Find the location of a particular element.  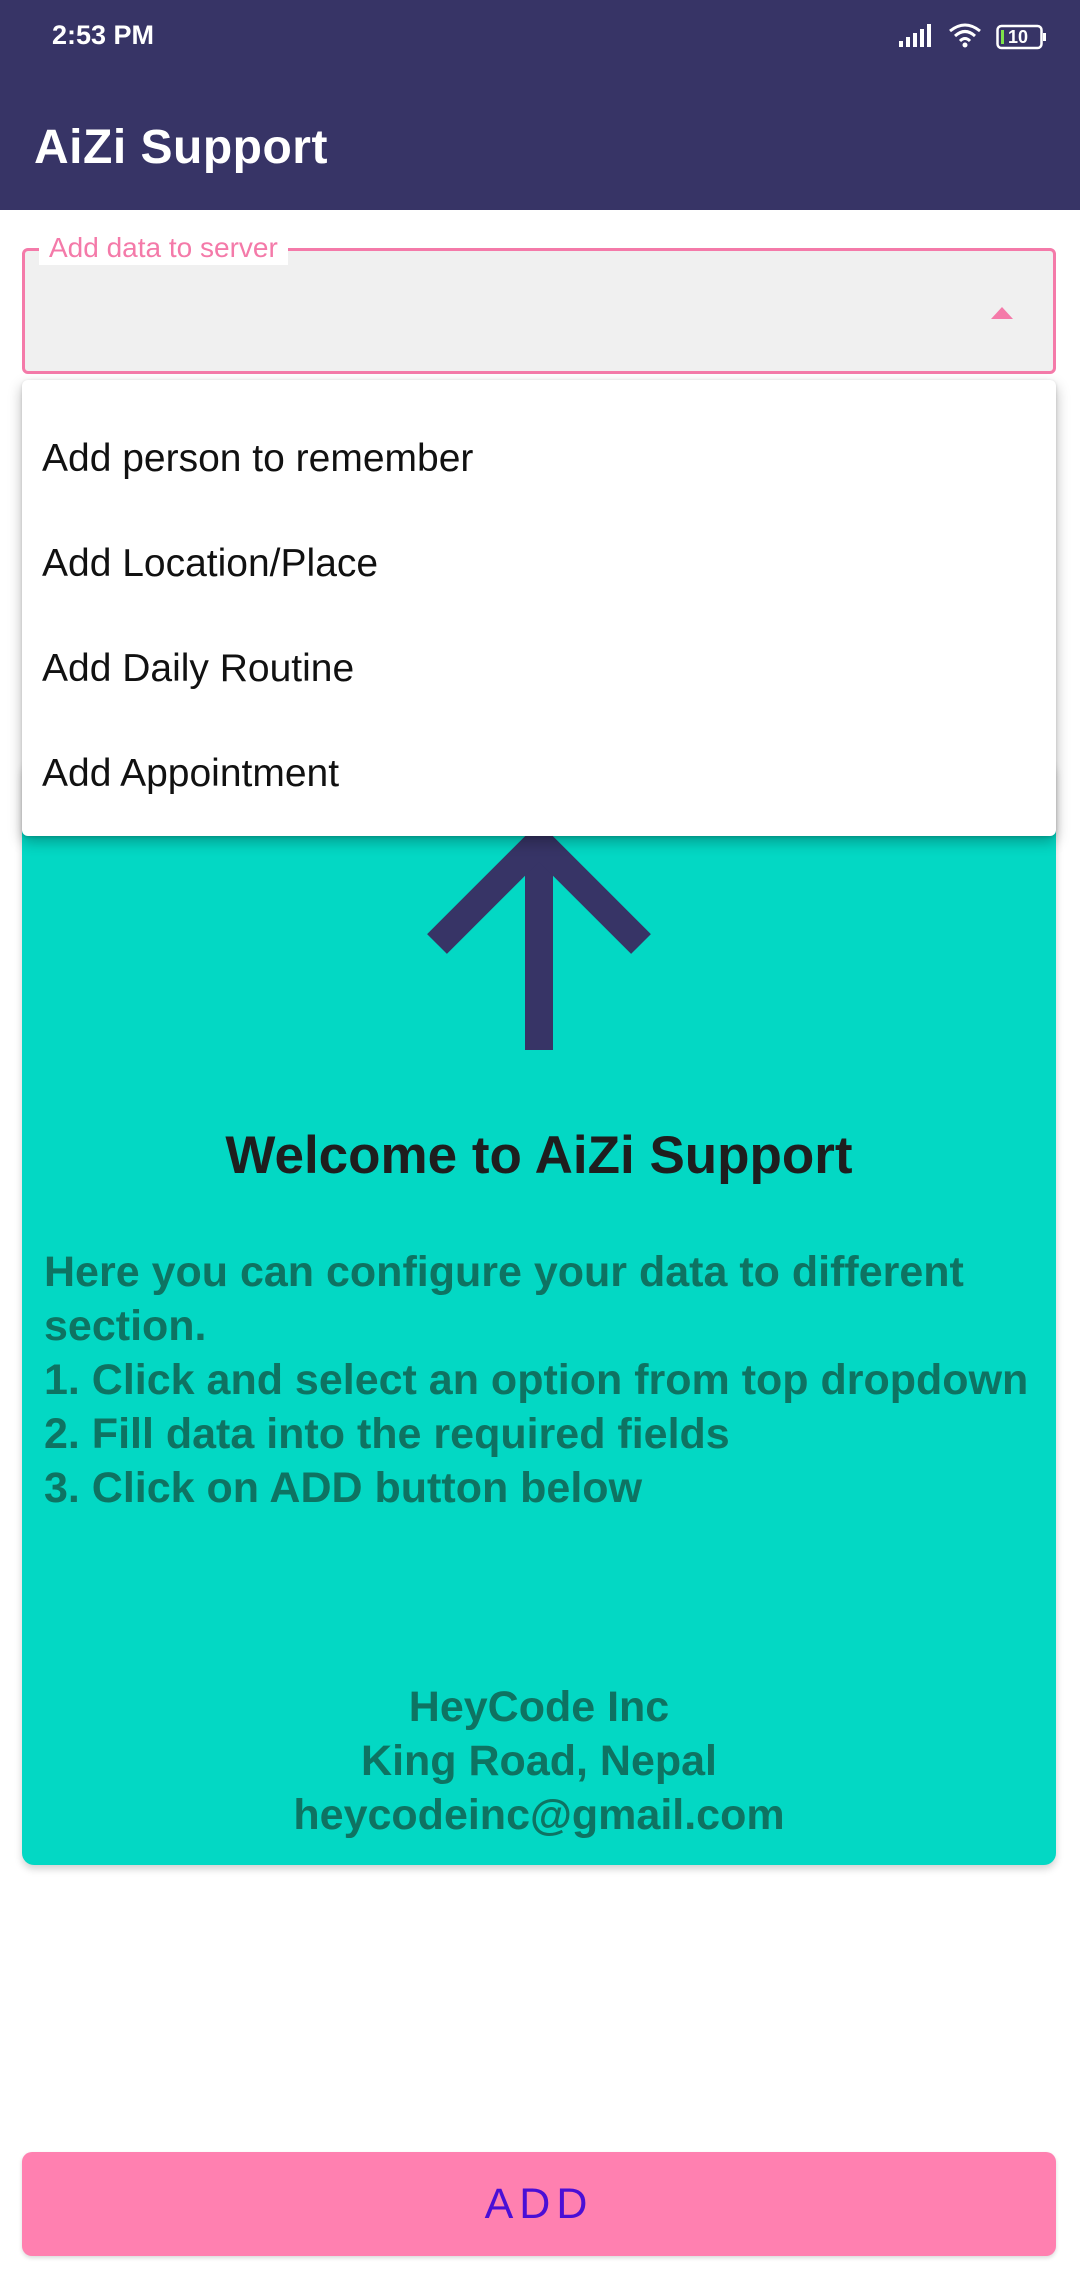

battery-icon: 10 is located at coordinates (1022, 37).